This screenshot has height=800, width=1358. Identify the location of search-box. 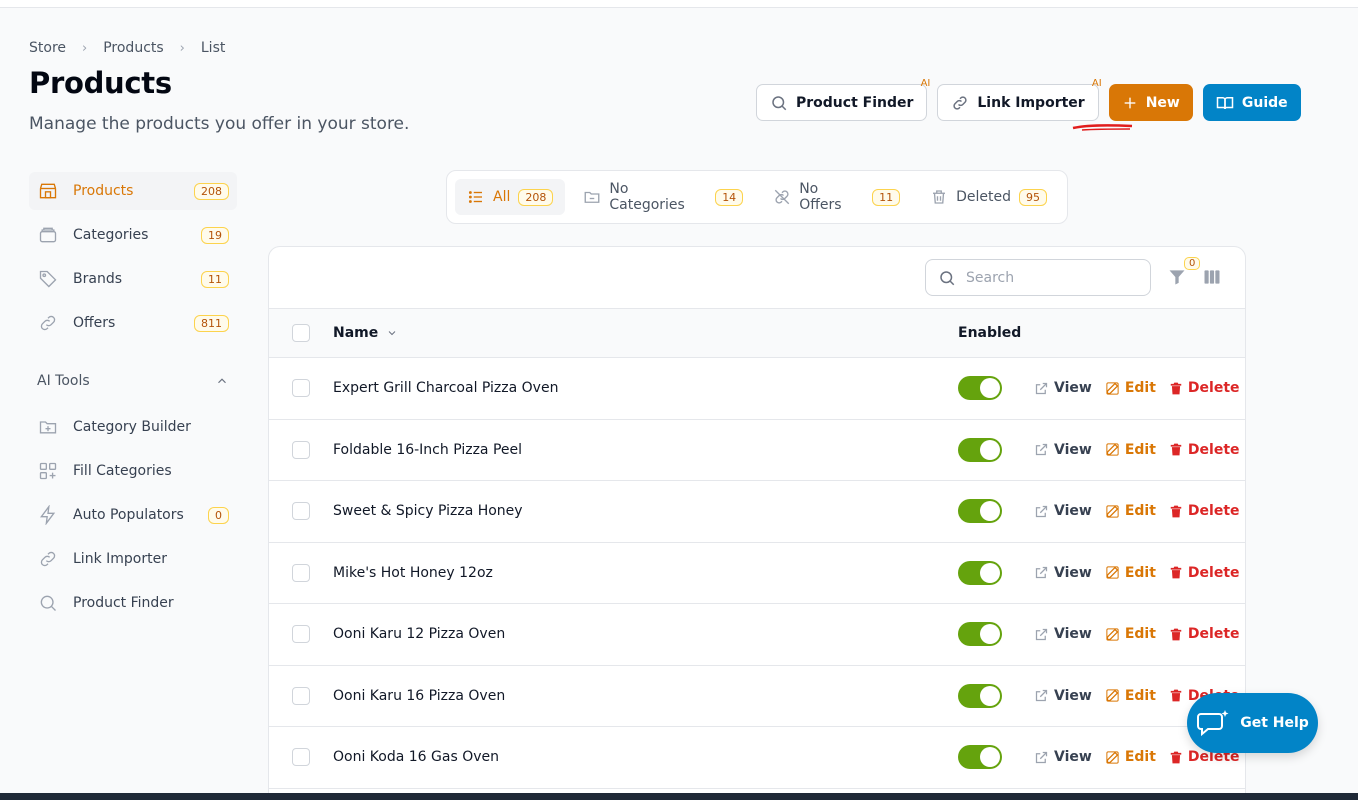
(1038, 277).